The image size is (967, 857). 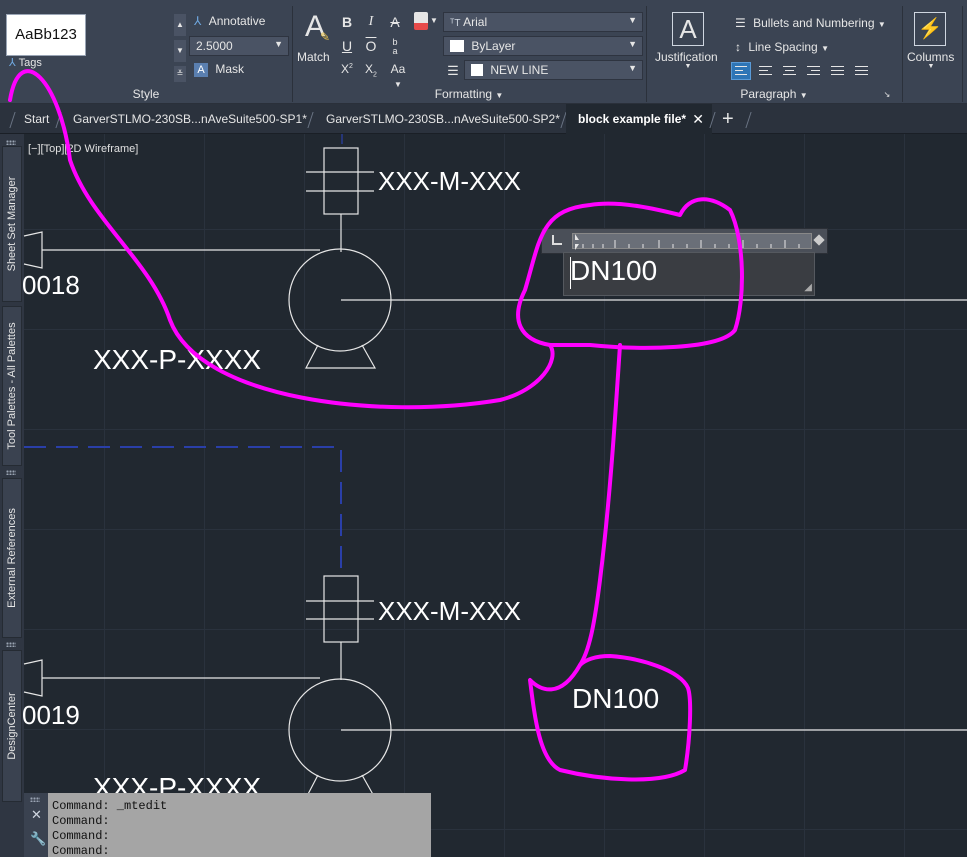 What do you see at coordinates (687, 242) in the screenshot?
I see `ruler-ticks` at bounding box center [687, 242].